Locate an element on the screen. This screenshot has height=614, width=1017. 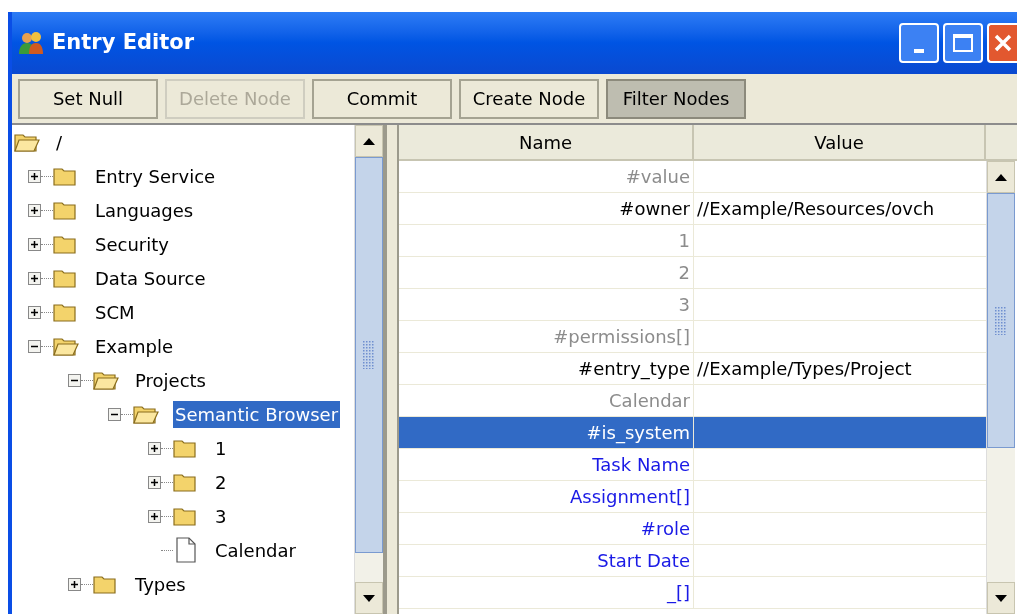
window-title: Entry Editor is located at coordinates (123, 43).